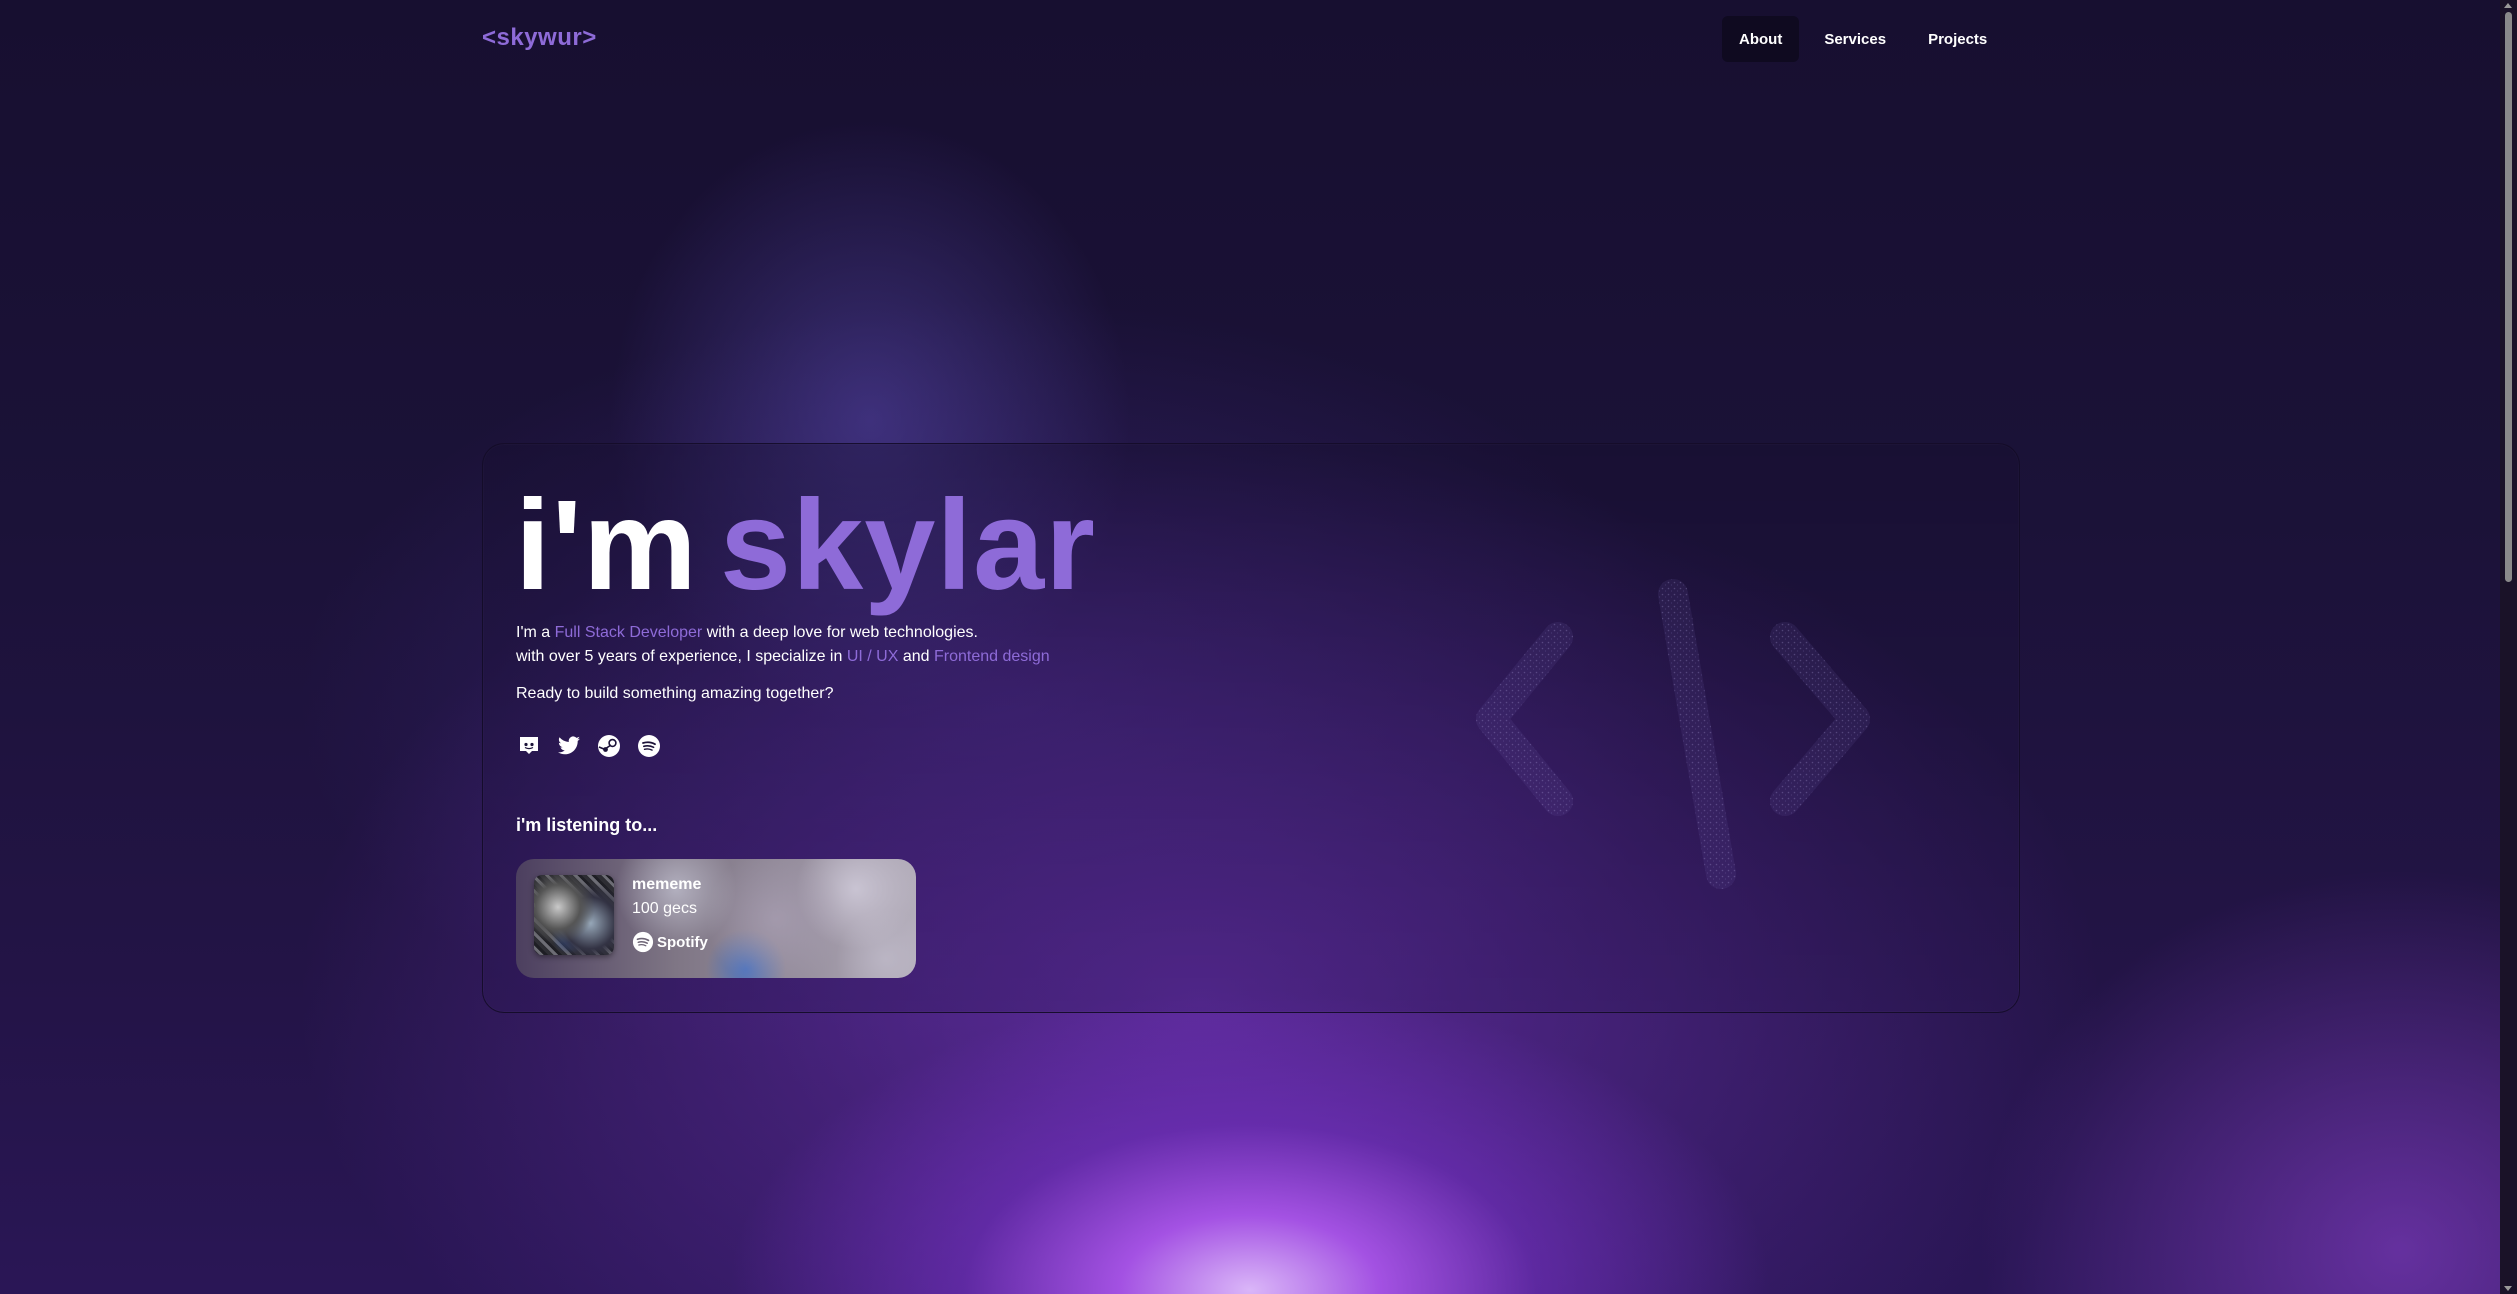 Image resolution: width=2517 pixels, height=1294 pixels. I want to click on nav-item-about: About, so click(1761, 39).